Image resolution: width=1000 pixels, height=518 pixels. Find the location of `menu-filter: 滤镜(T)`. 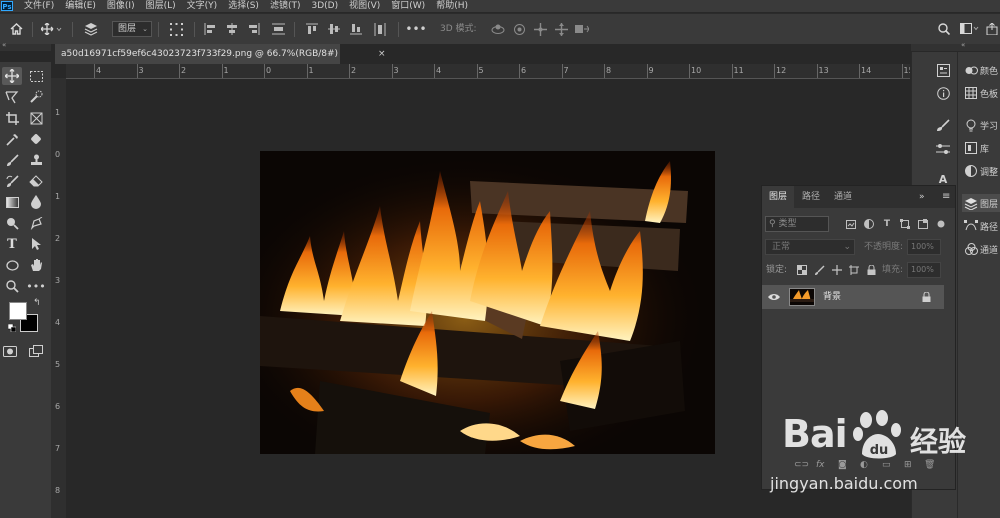

menu-filter: 滤镜(T) is located at coordinates (285, 6).